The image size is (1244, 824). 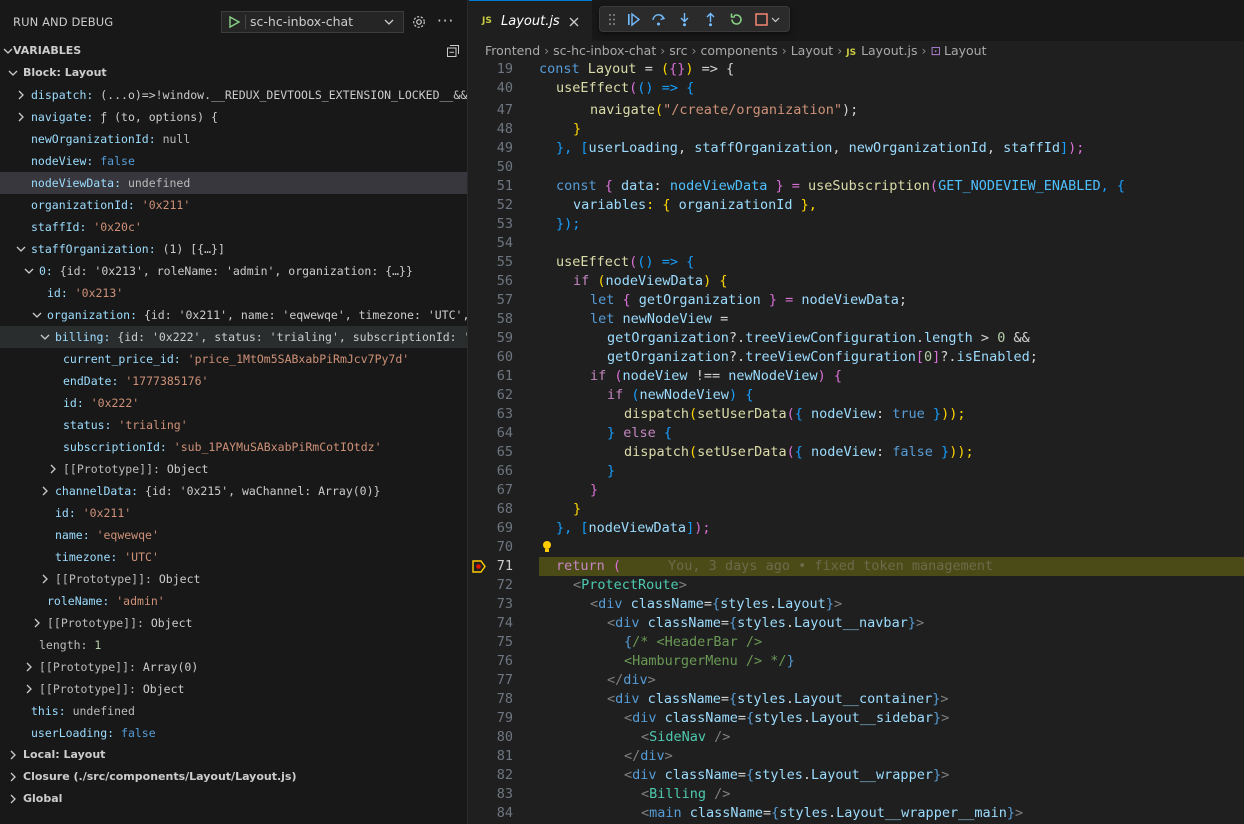 I want to click on variable-key: staffOrganization:, so click(x=93, y=249).